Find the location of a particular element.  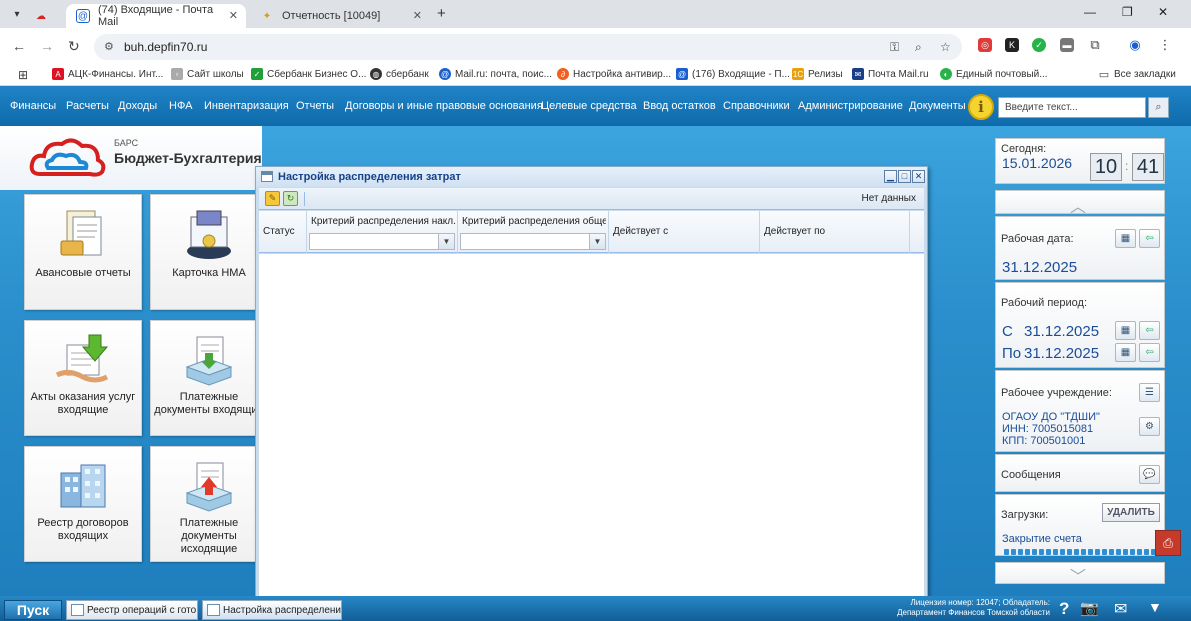

col-status: Статус is located at coordinates (283, 232).